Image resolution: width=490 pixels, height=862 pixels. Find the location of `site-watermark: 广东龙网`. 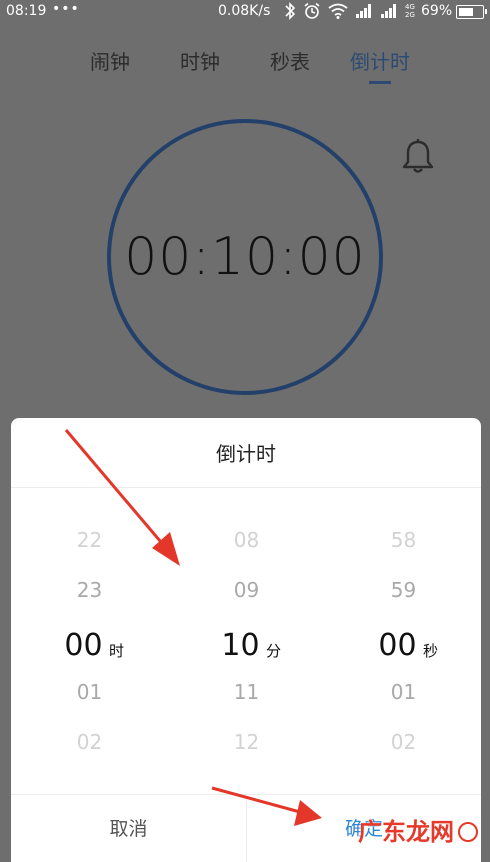

site-watermark: 广东龙网 is located at coordinates (418, 829).